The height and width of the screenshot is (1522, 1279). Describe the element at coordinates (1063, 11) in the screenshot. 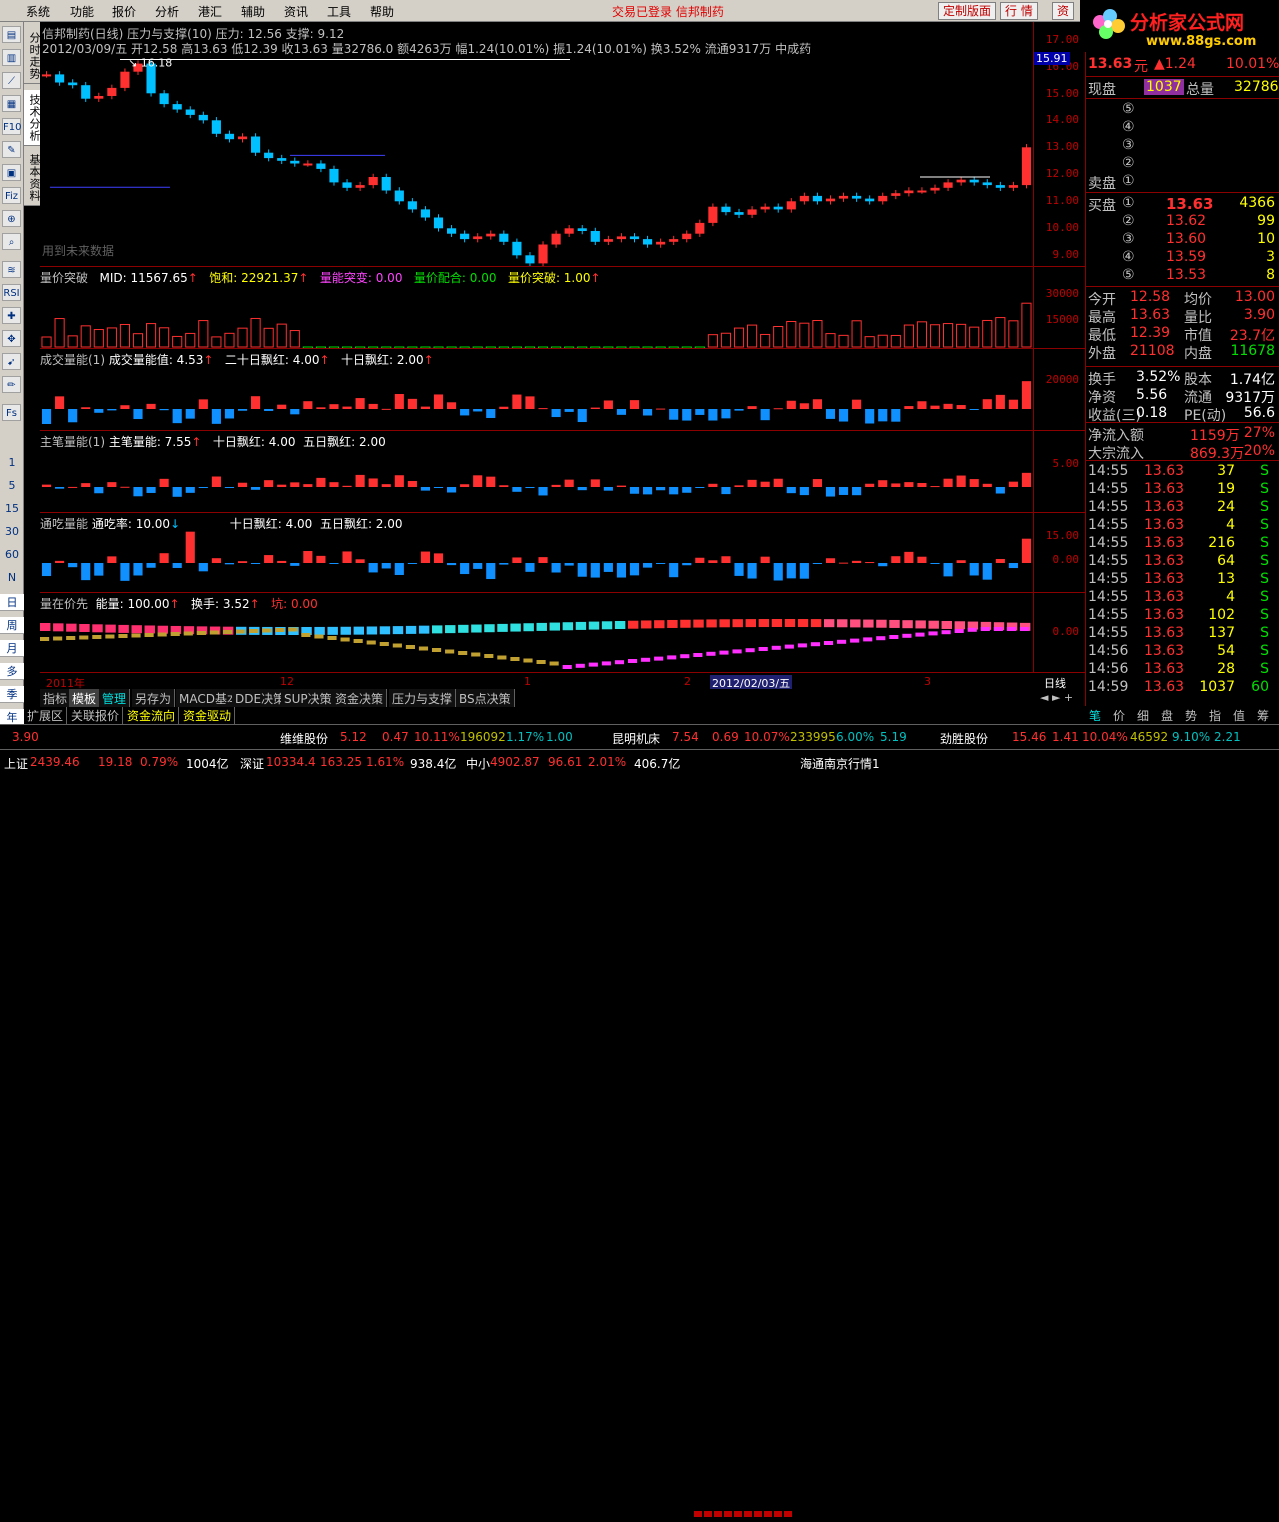

I see `news-button: 资` at that location.